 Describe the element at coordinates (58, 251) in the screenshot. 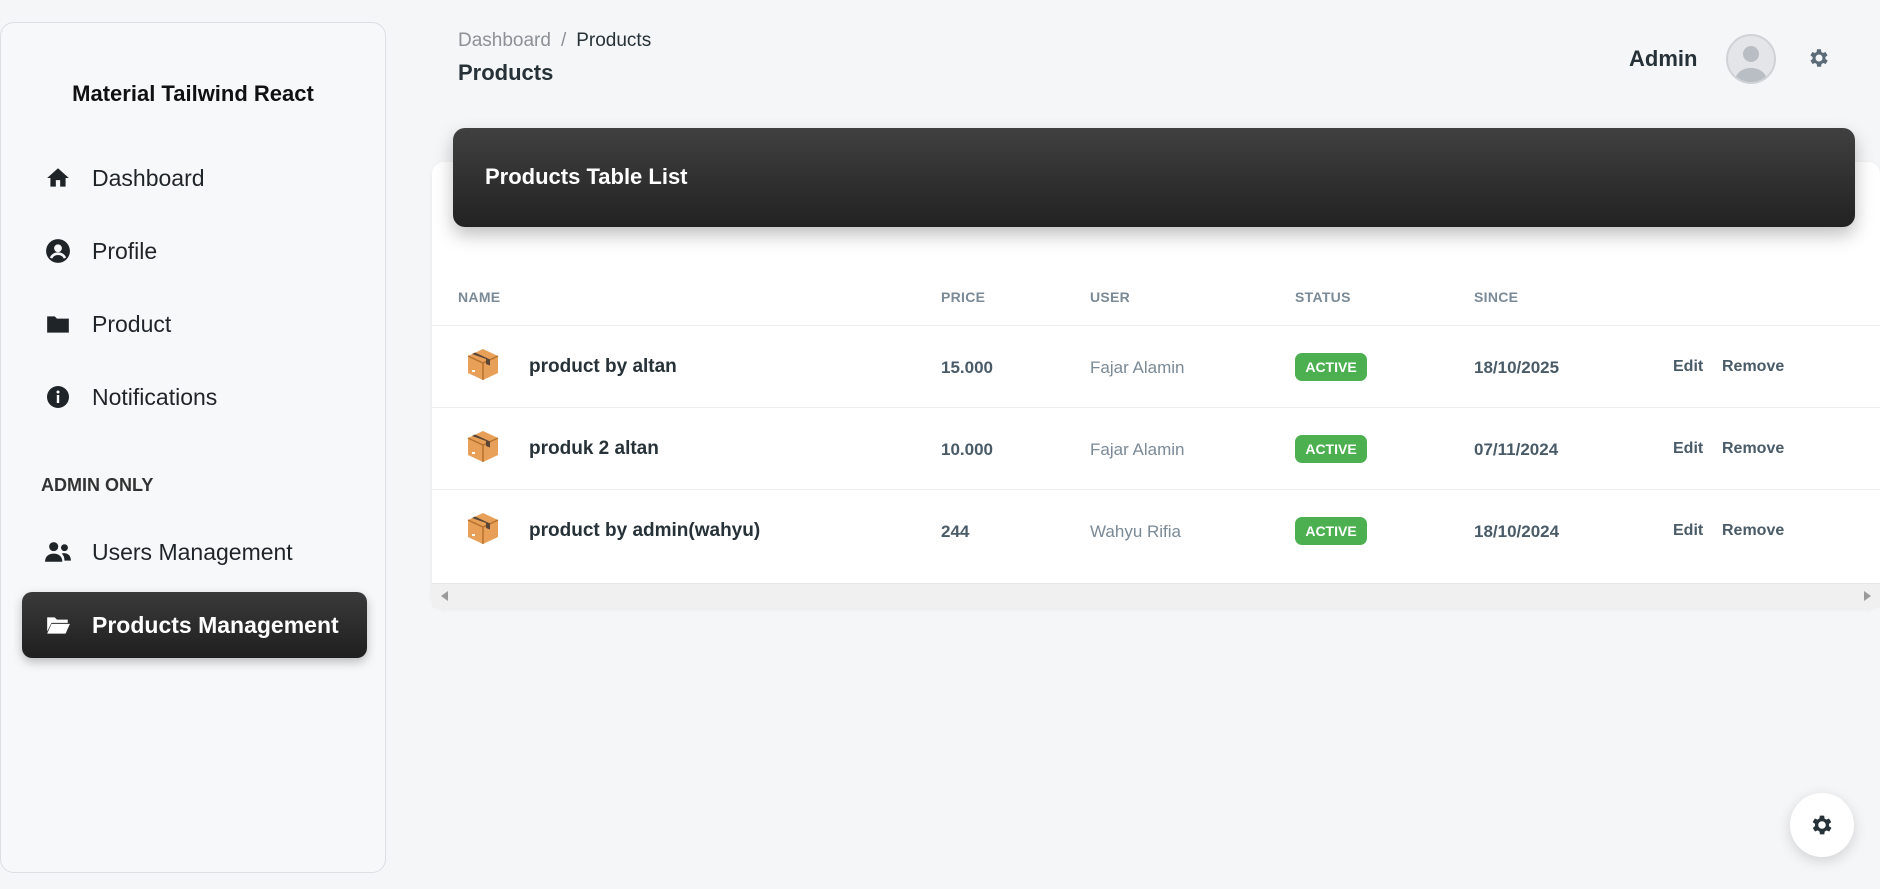

I see `user-circle-icon` at that location.